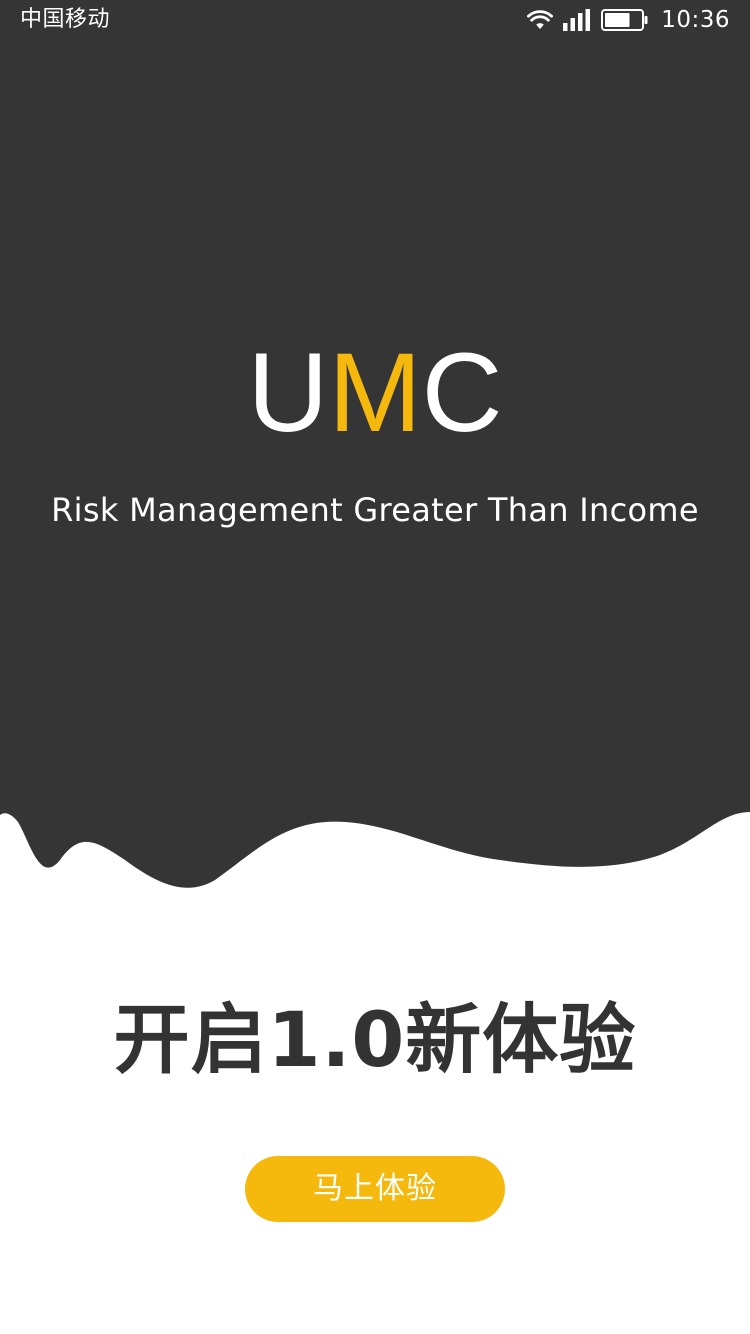  Describe the element at coordinates (617, 20) in the screenshot. I see `battery-fill` at that location.